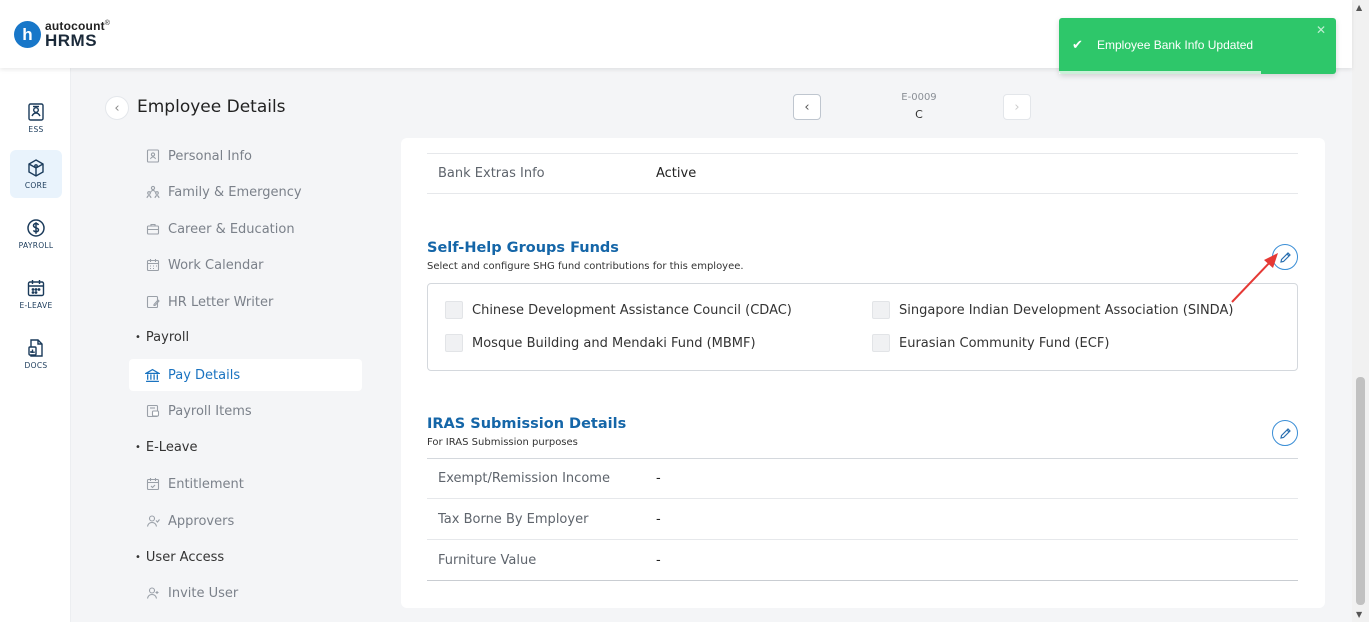  What do you see at coordinates (676, 173) in the screenshot?
I see `bank-extras-value: Active` at bounding box center [676, 173].